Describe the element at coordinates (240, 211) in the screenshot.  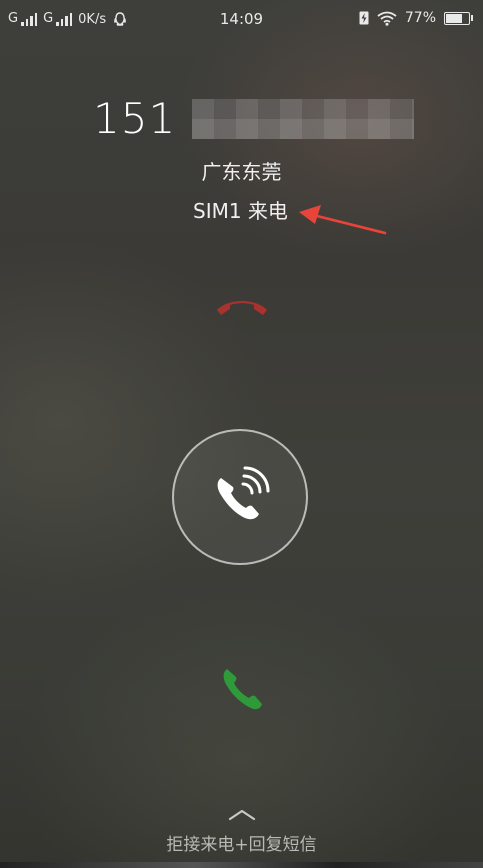
I see `incoming-sim-label: SIM1 来电` at that location.